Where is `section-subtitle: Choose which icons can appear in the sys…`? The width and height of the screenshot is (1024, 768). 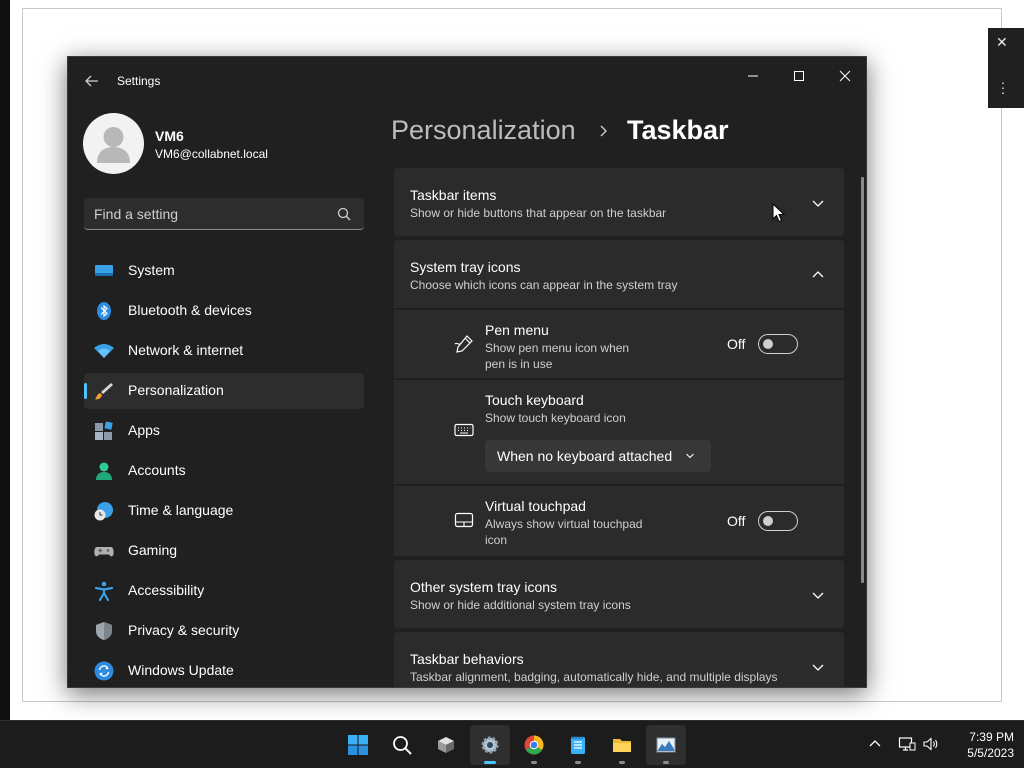
section-subtitle: Choose which icons can appear in the sys… is located at coordinates (544, 285).